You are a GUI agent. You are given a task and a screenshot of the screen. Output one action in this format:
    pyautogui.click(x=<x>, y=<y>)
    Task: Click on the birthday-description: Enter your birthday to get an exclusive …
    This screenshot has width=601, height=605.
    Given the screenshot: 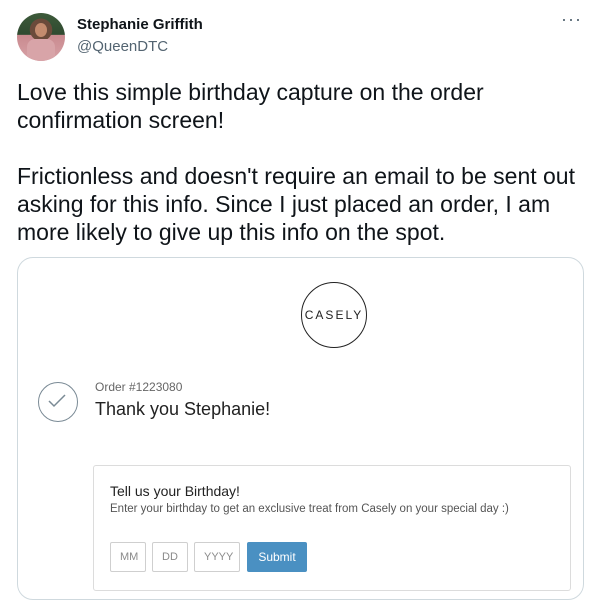 What is the action you would take?
    pyautogui.click(x=309, y=509)
    